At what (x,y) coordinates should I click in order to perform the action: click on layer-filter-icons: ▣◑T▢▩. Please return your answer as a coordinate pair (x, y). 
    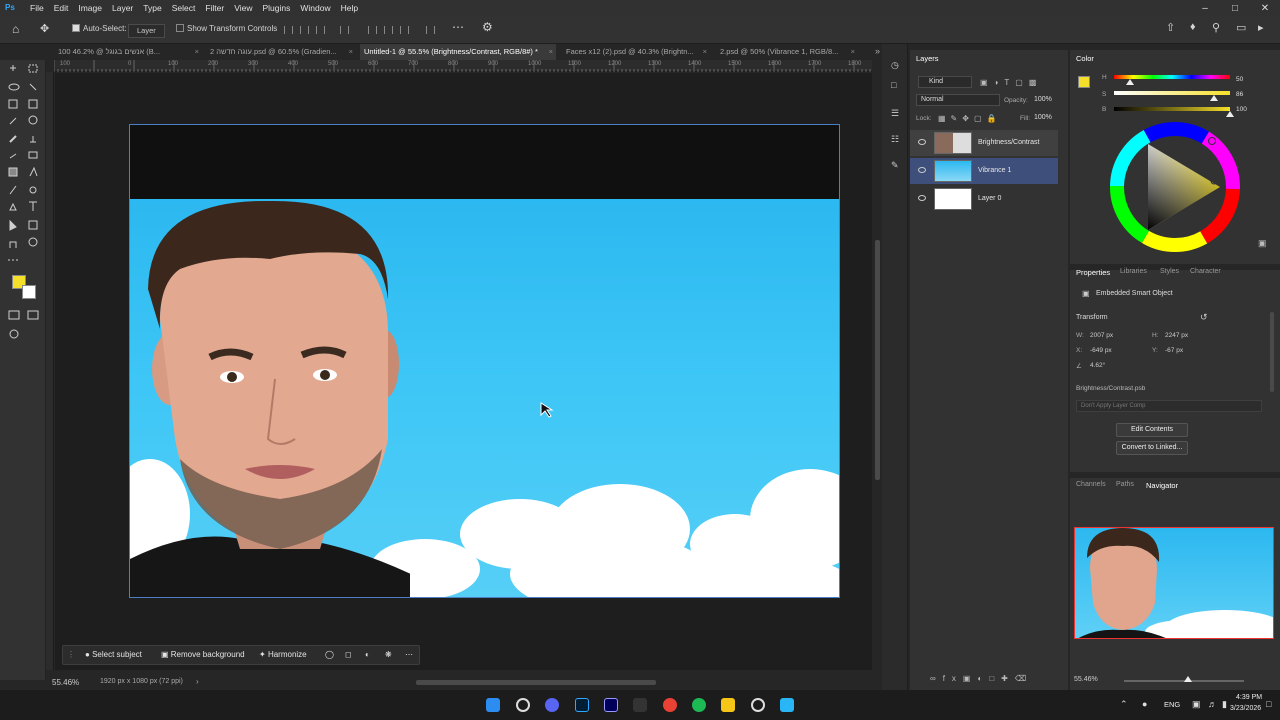
    Looking at the image, I should click on (1017, 83).